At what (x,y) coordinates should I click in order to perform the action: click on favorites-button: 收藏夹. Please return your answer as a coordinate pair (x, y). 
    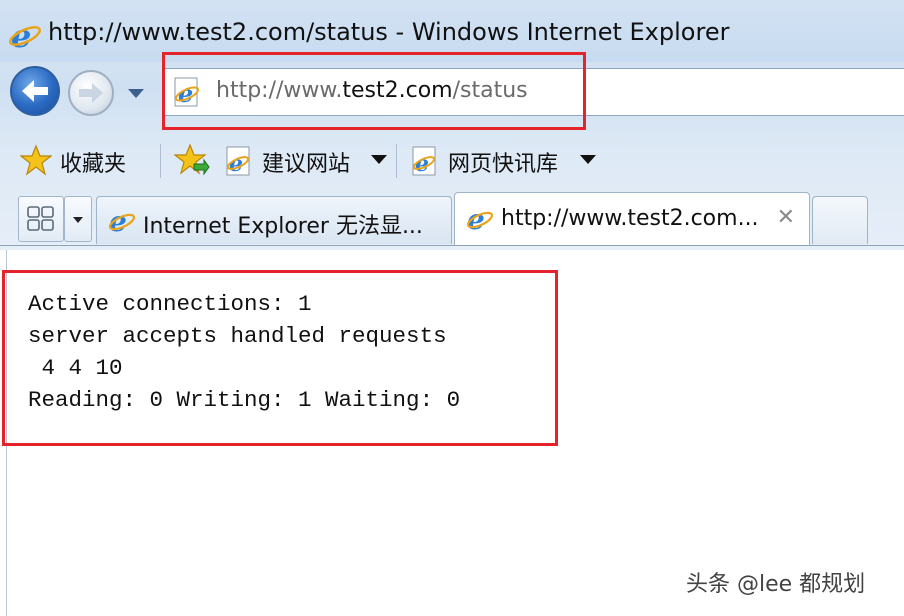
    Looking at the image, I should click on (93, 162).